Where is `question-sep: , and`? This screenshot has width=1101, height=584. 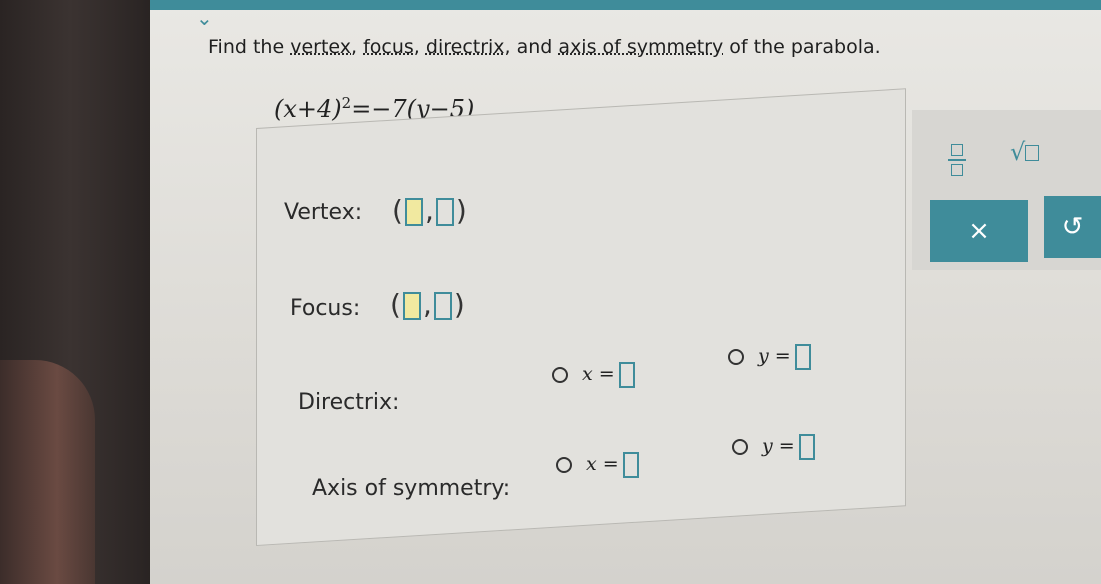 question-sep: , and is located at coordinates (531, 47).